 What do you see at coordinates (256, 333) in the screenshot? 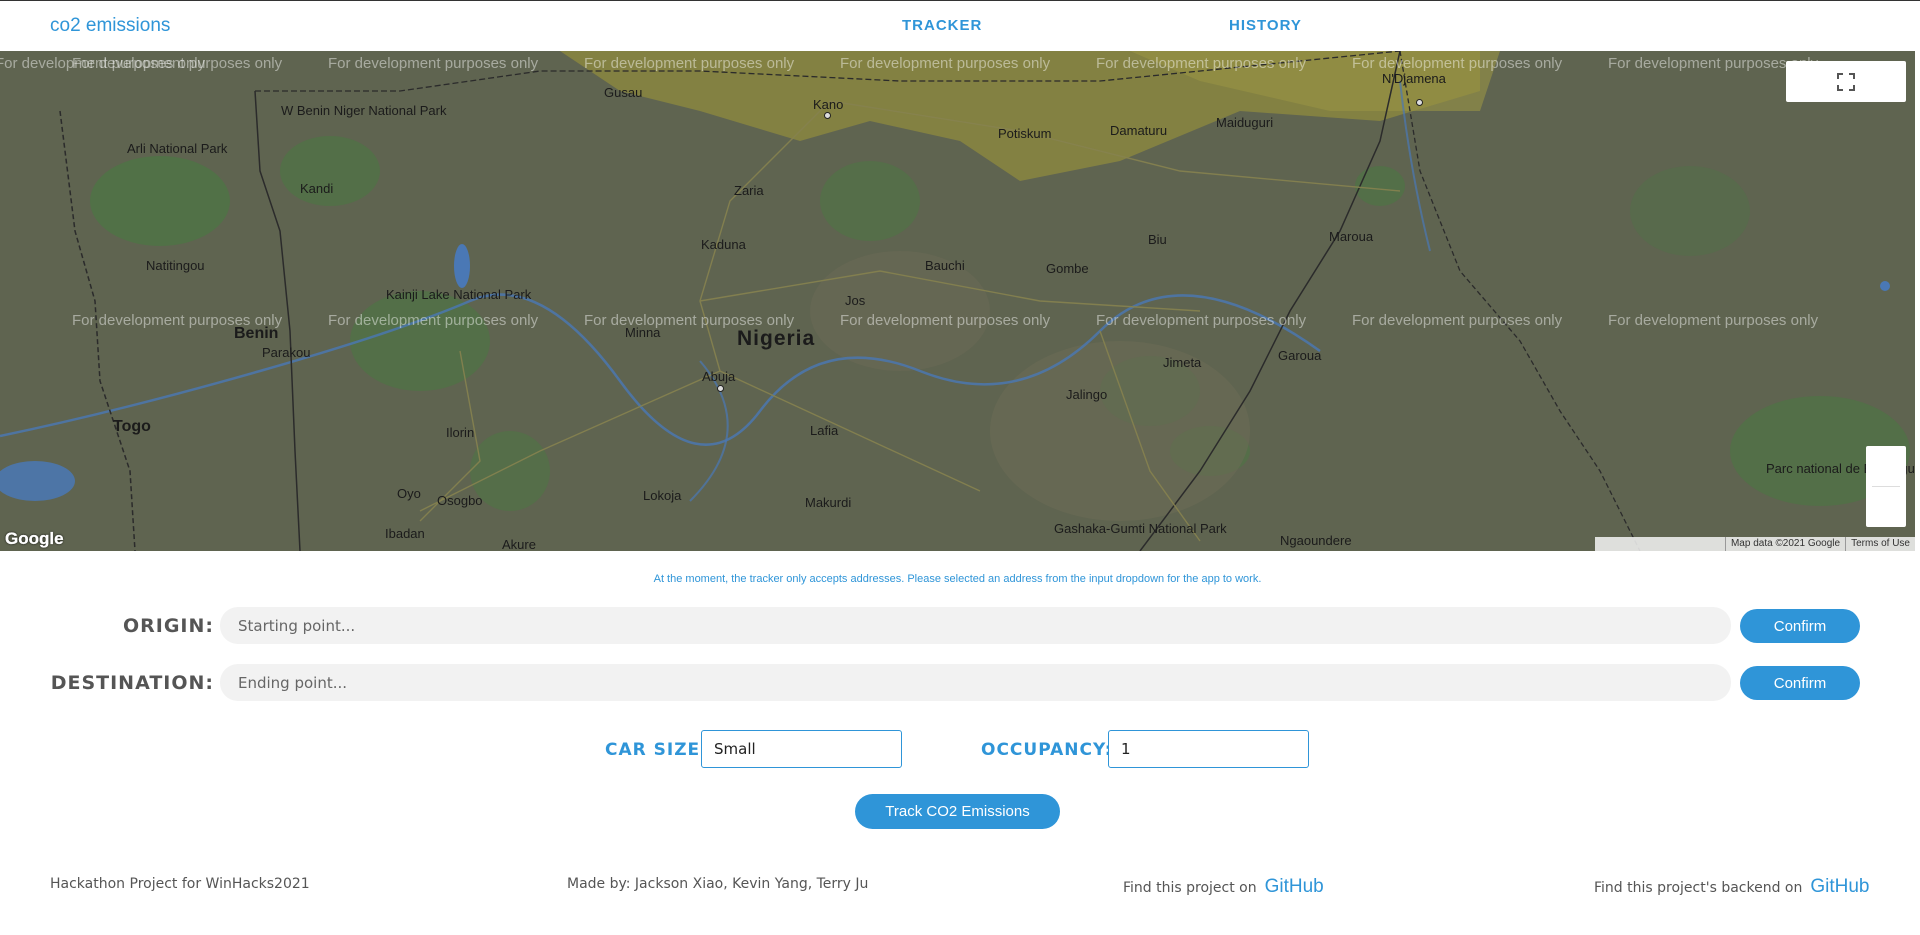
I see `map-label-benin: Benin` at bounding box center [256, 333].